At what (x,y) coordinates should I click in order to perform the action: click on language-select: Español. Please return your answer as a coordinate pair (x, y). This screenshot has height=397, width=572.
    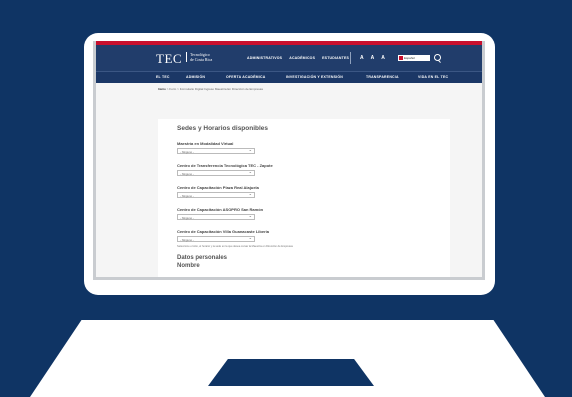
    Looking at the image, I should click on (414, 58).